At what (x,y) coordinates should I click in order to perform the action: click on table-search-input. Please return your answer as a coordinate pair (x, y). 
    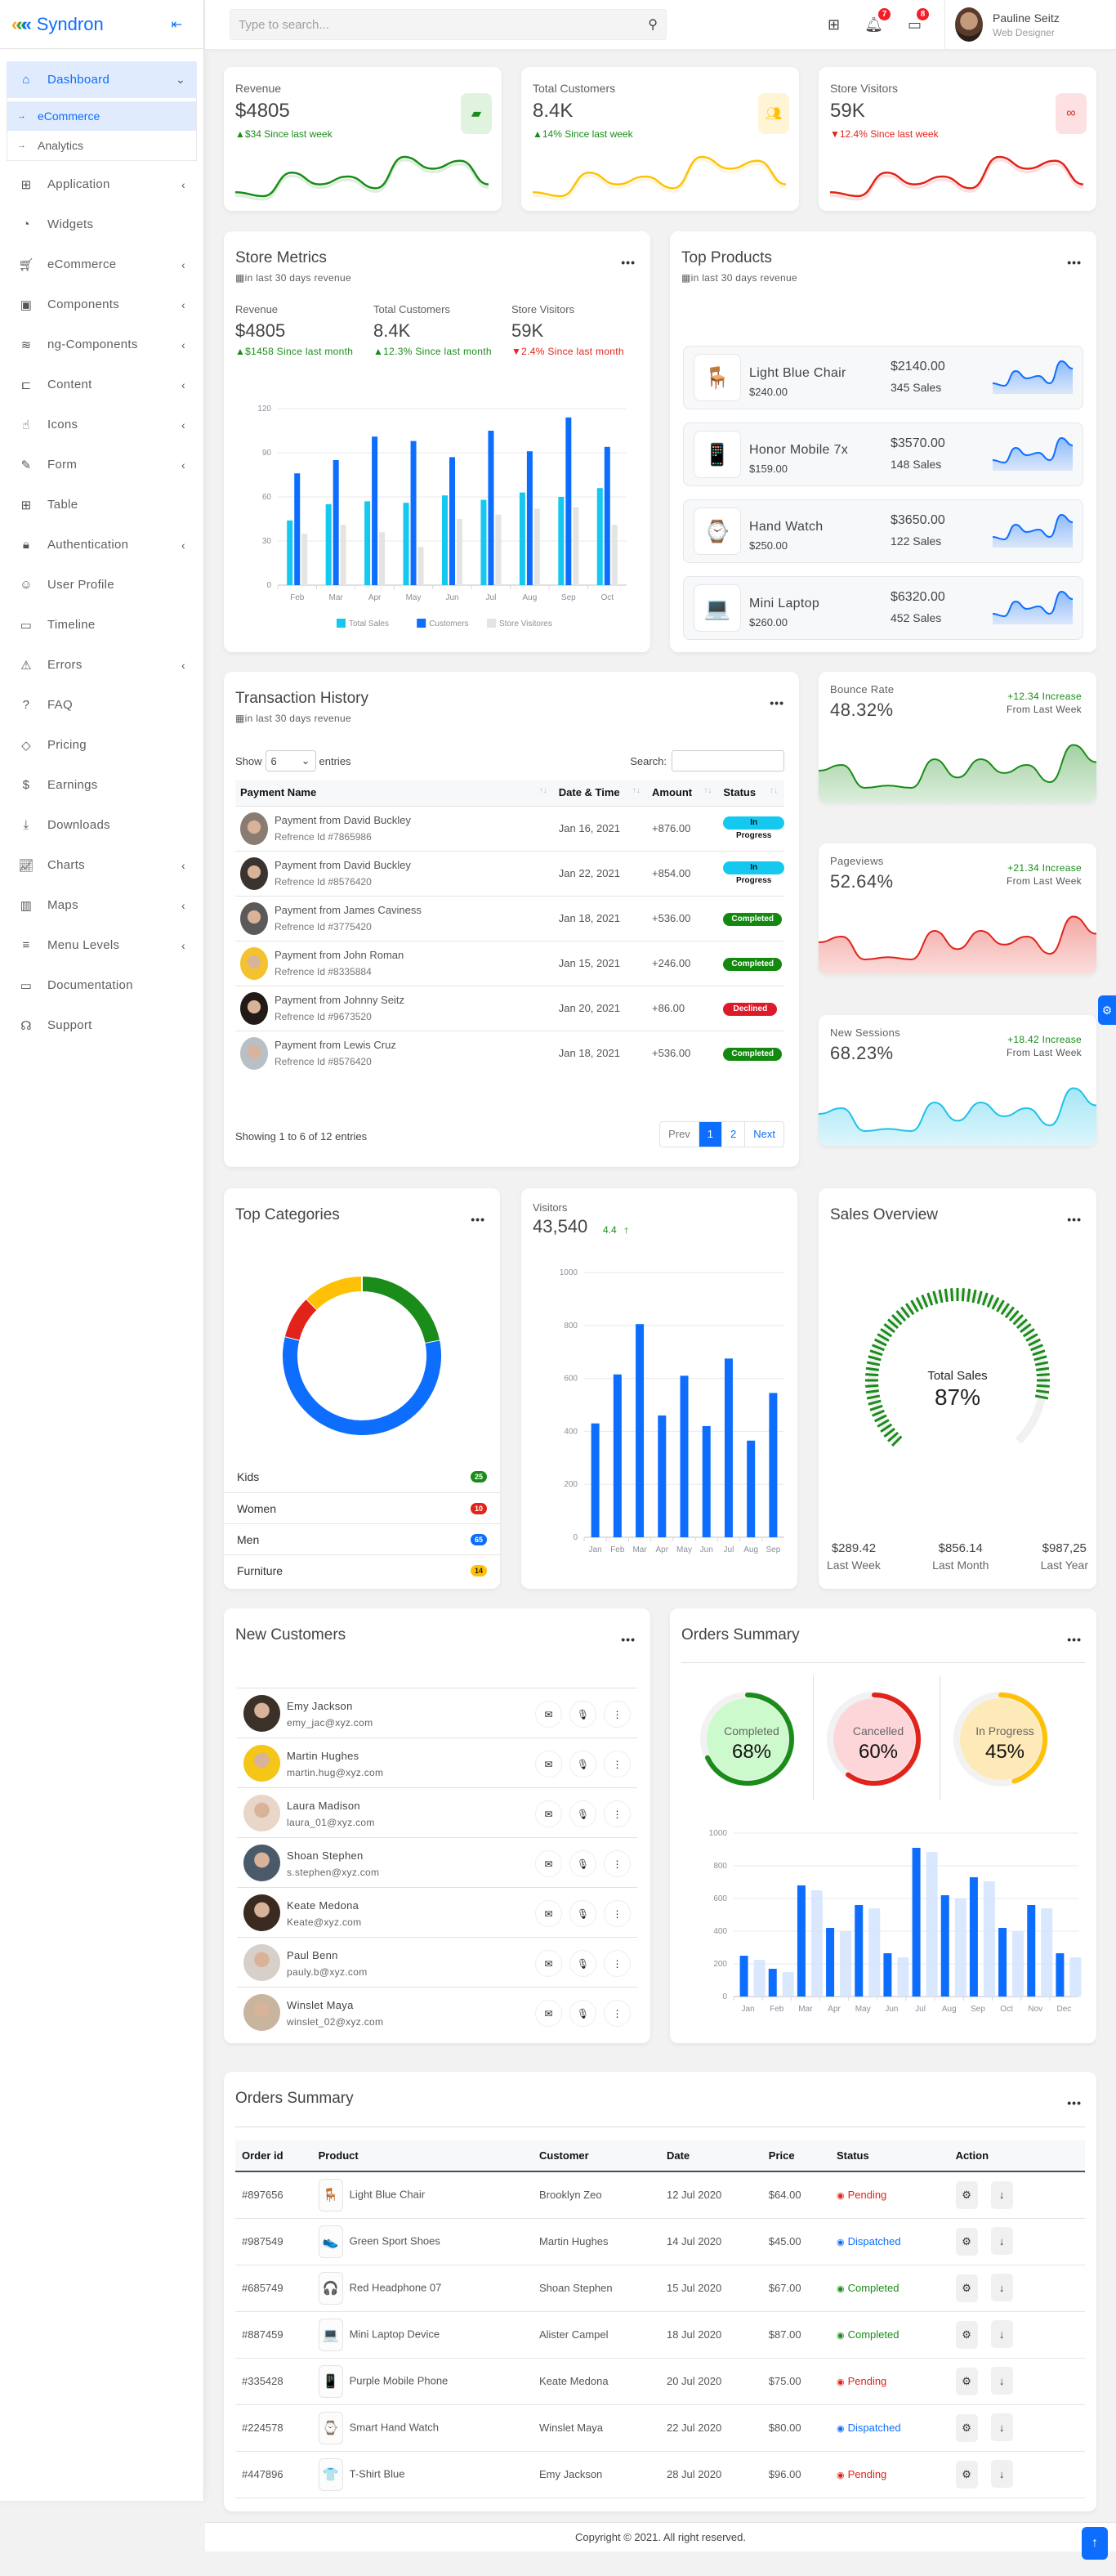
    Looking at the image, I should click on (728, 760).